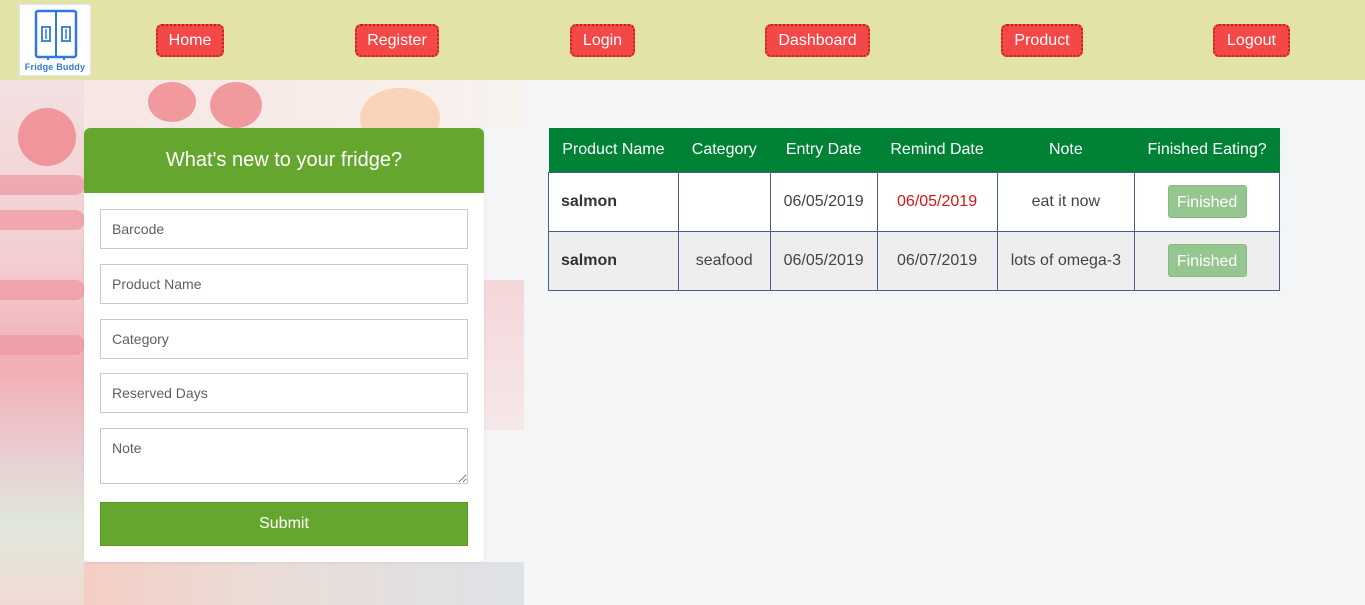  What do you see at coordinates (304, 583) in the screenshot?
I see `background-produce-bottom` at bounding box center [304, 583].